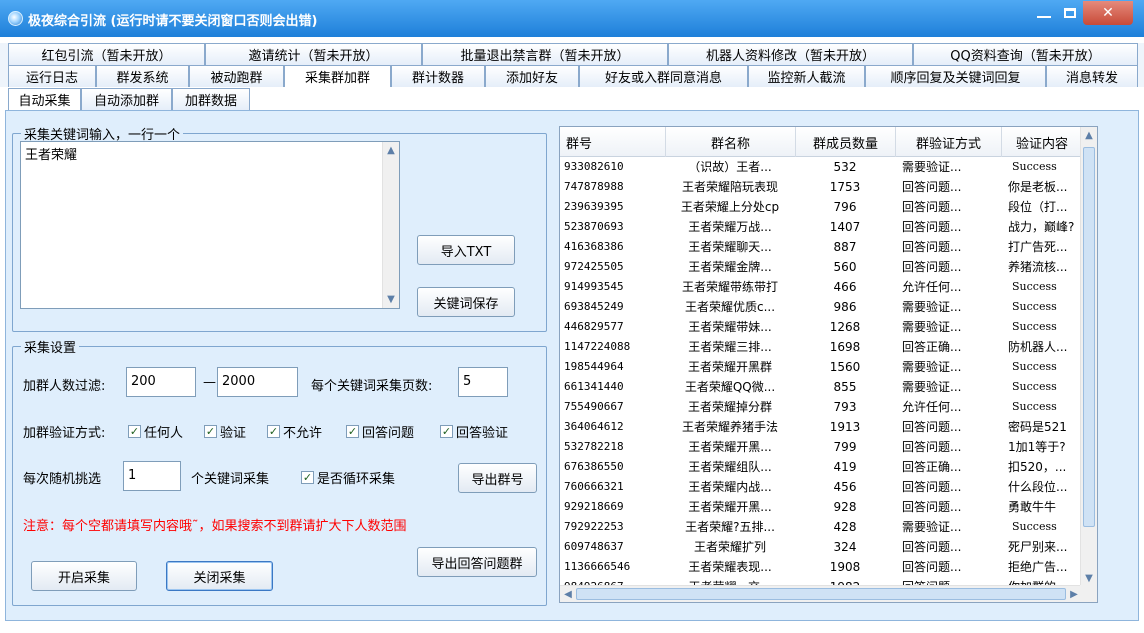 The height and width of the screenshot is (633, 1144). Describe the element at coordinates (730, 207) in the screenshot. I see `cell-group-name: 王者荣耀上分处cp` at that location.